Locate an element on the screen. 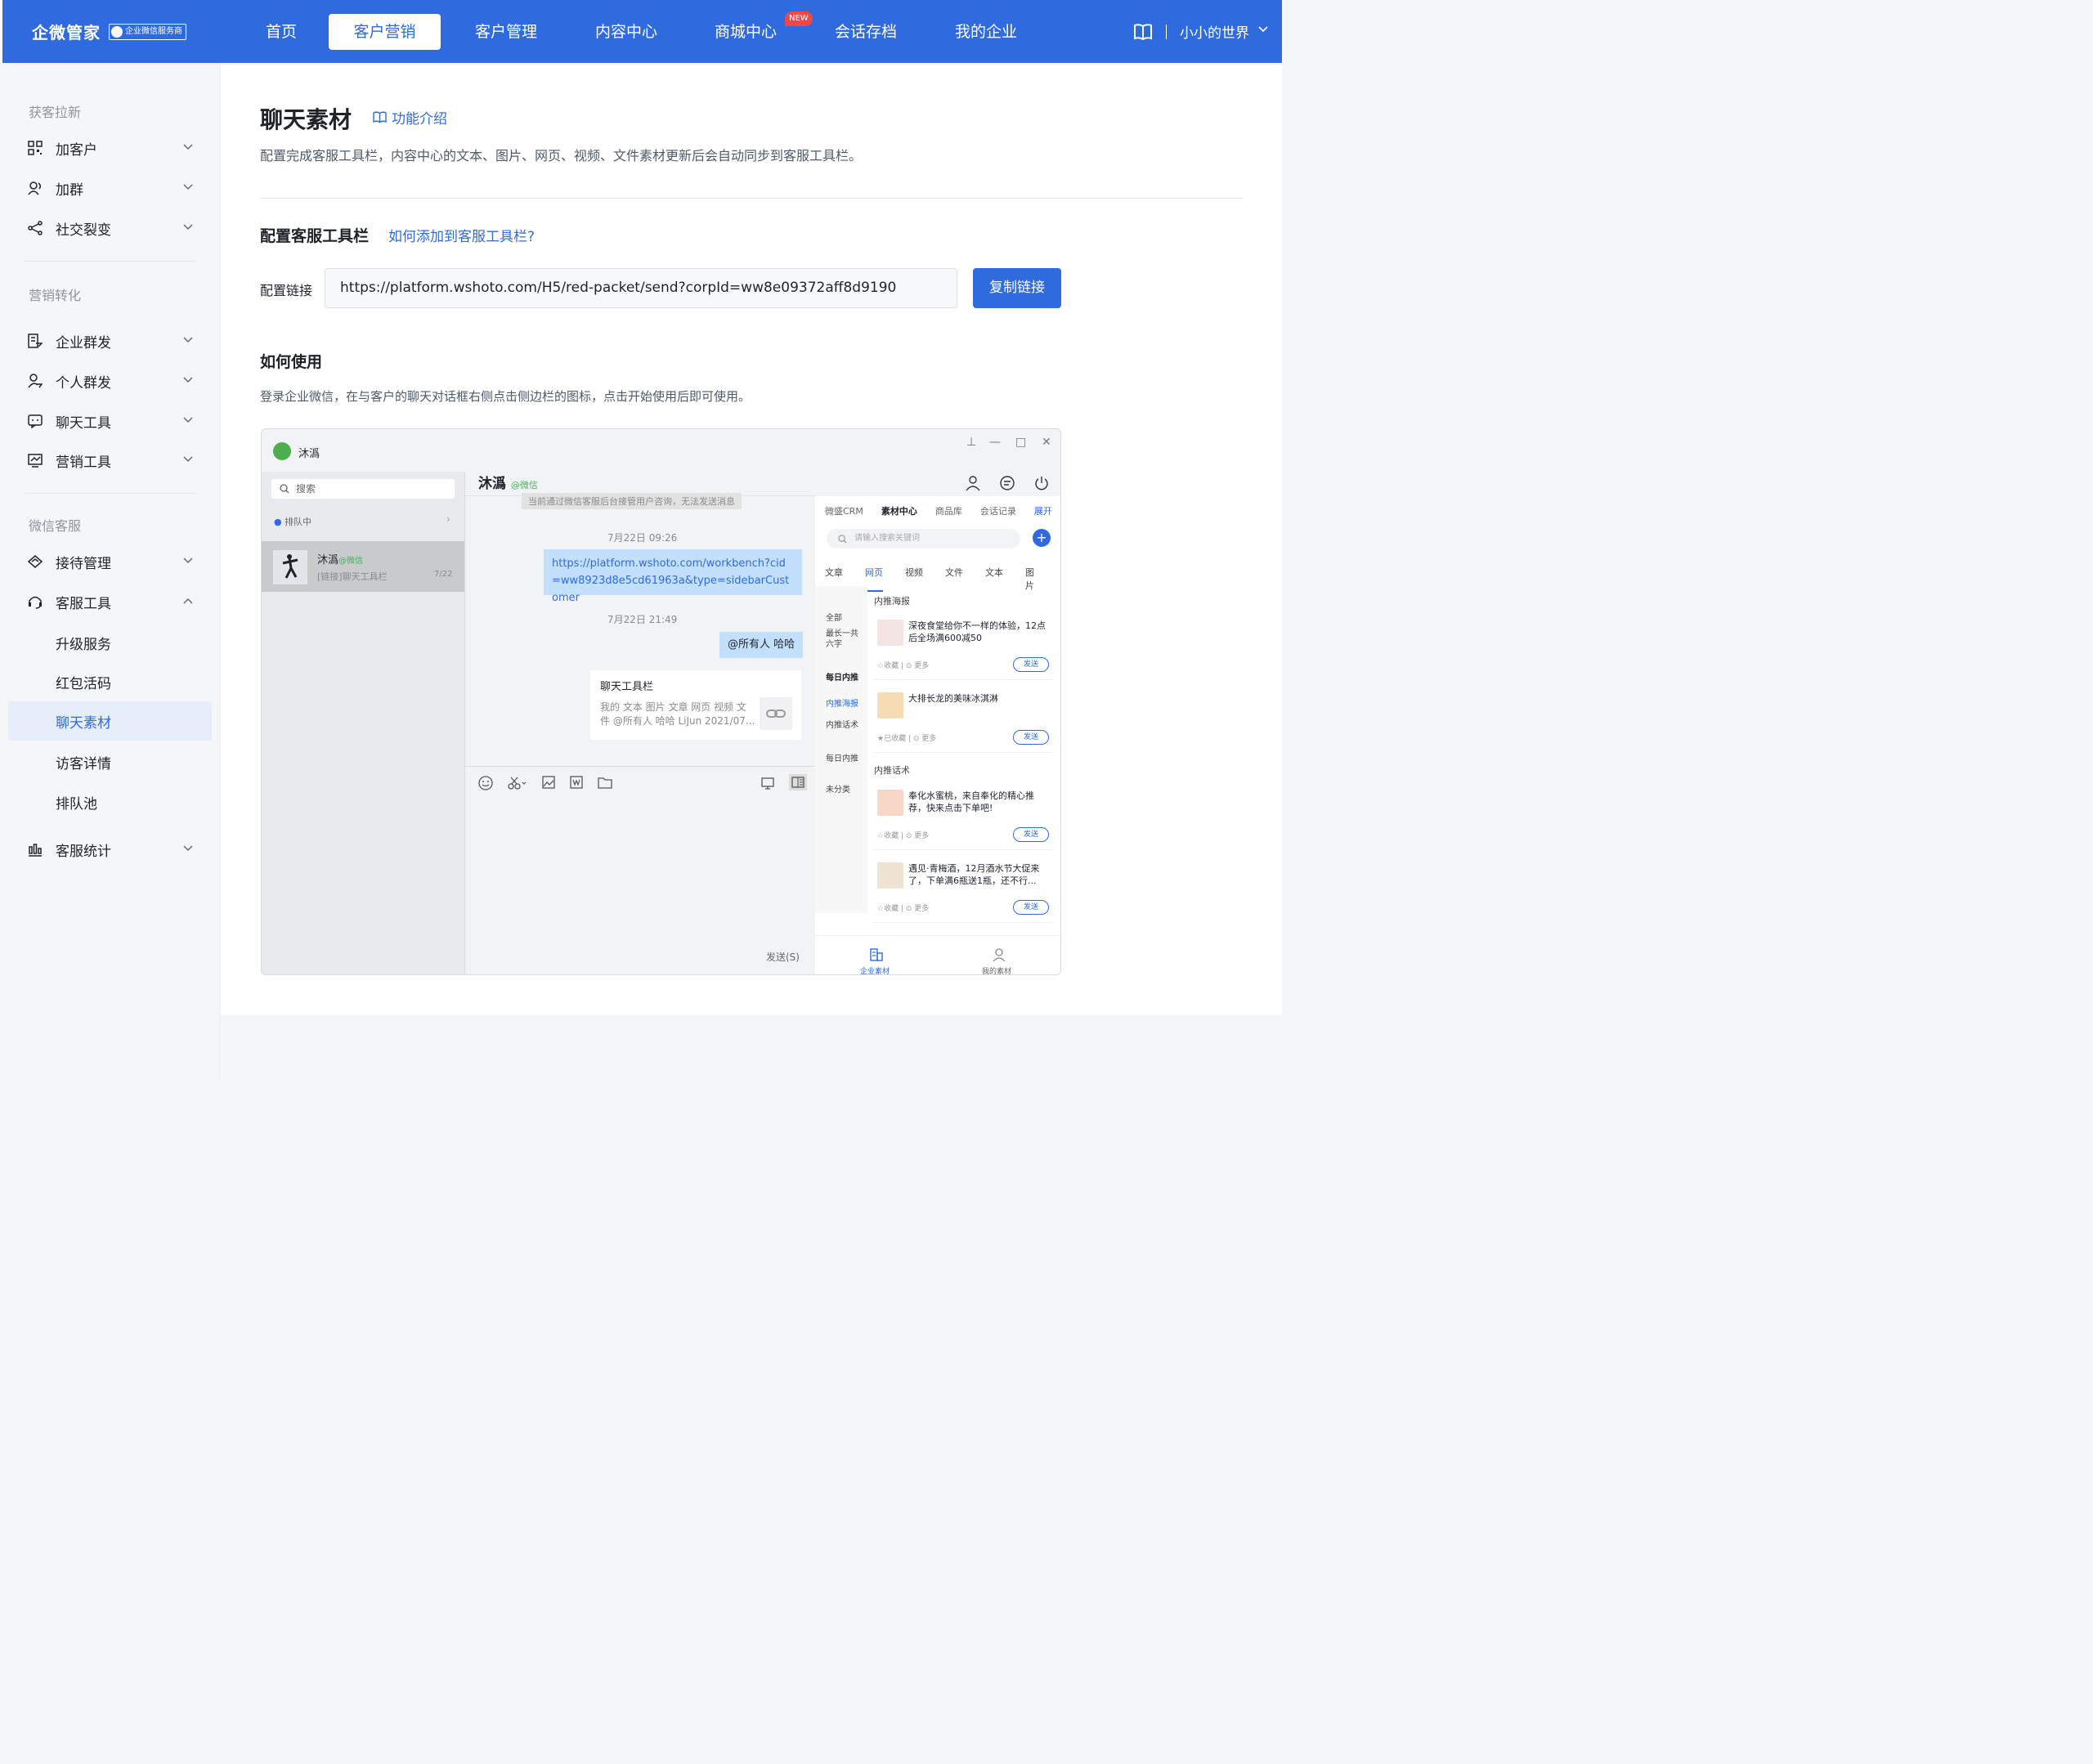  sidebar-item-label: 个人群发 is located at coordinates (84, 383).